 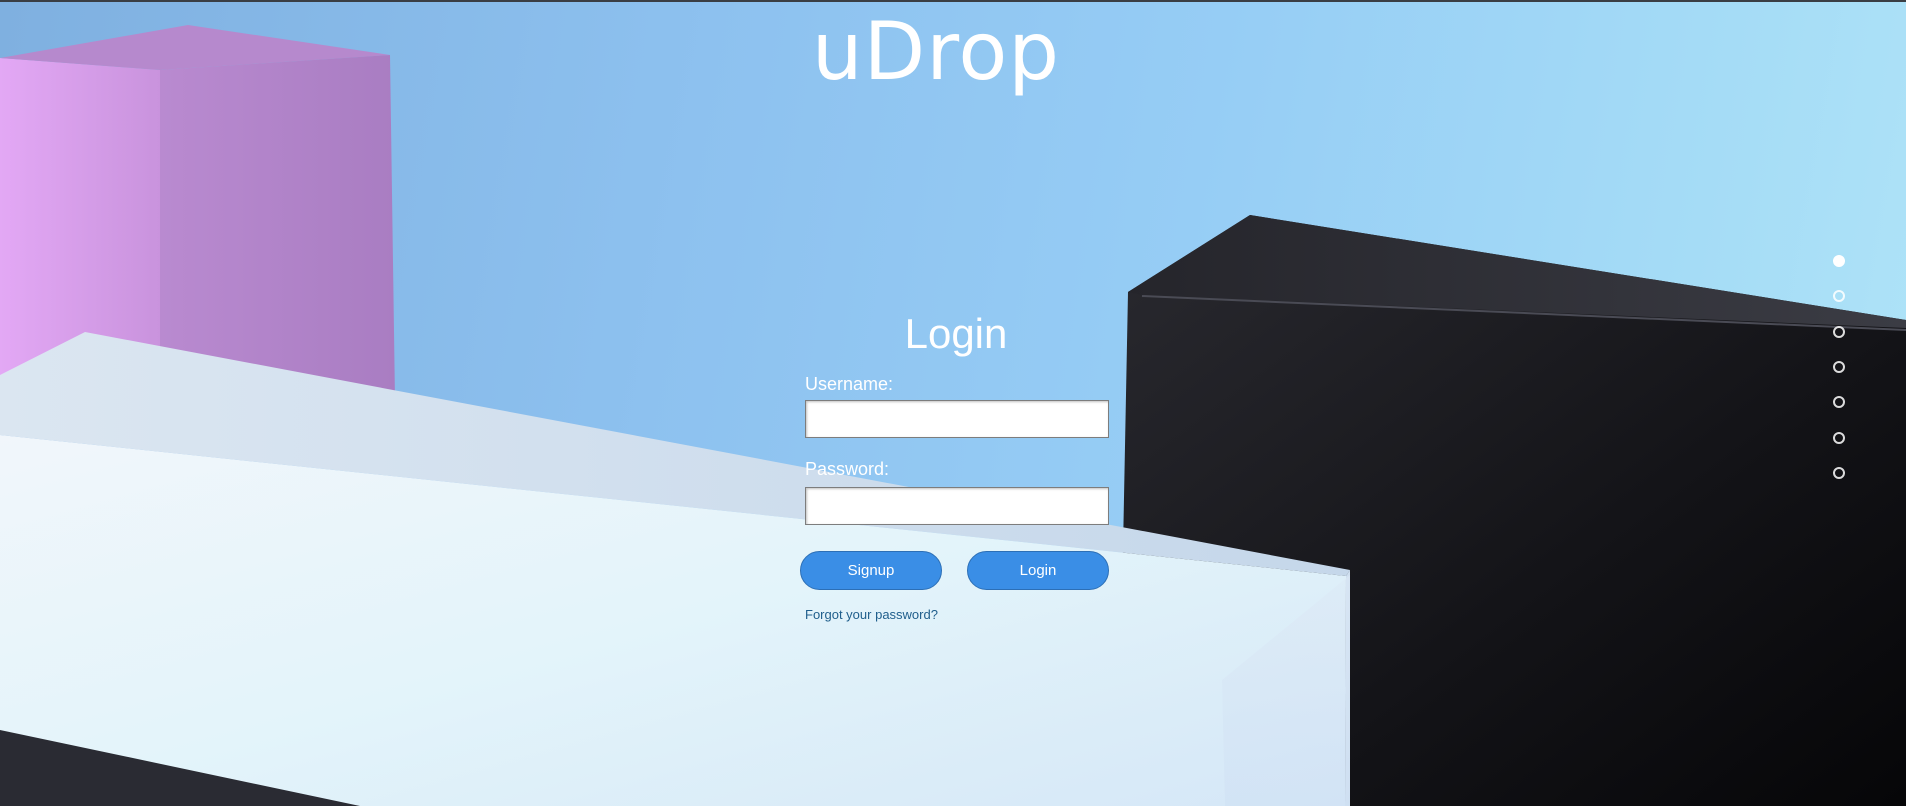 I want to click on login-title: Login, so click(x=956, y=333).